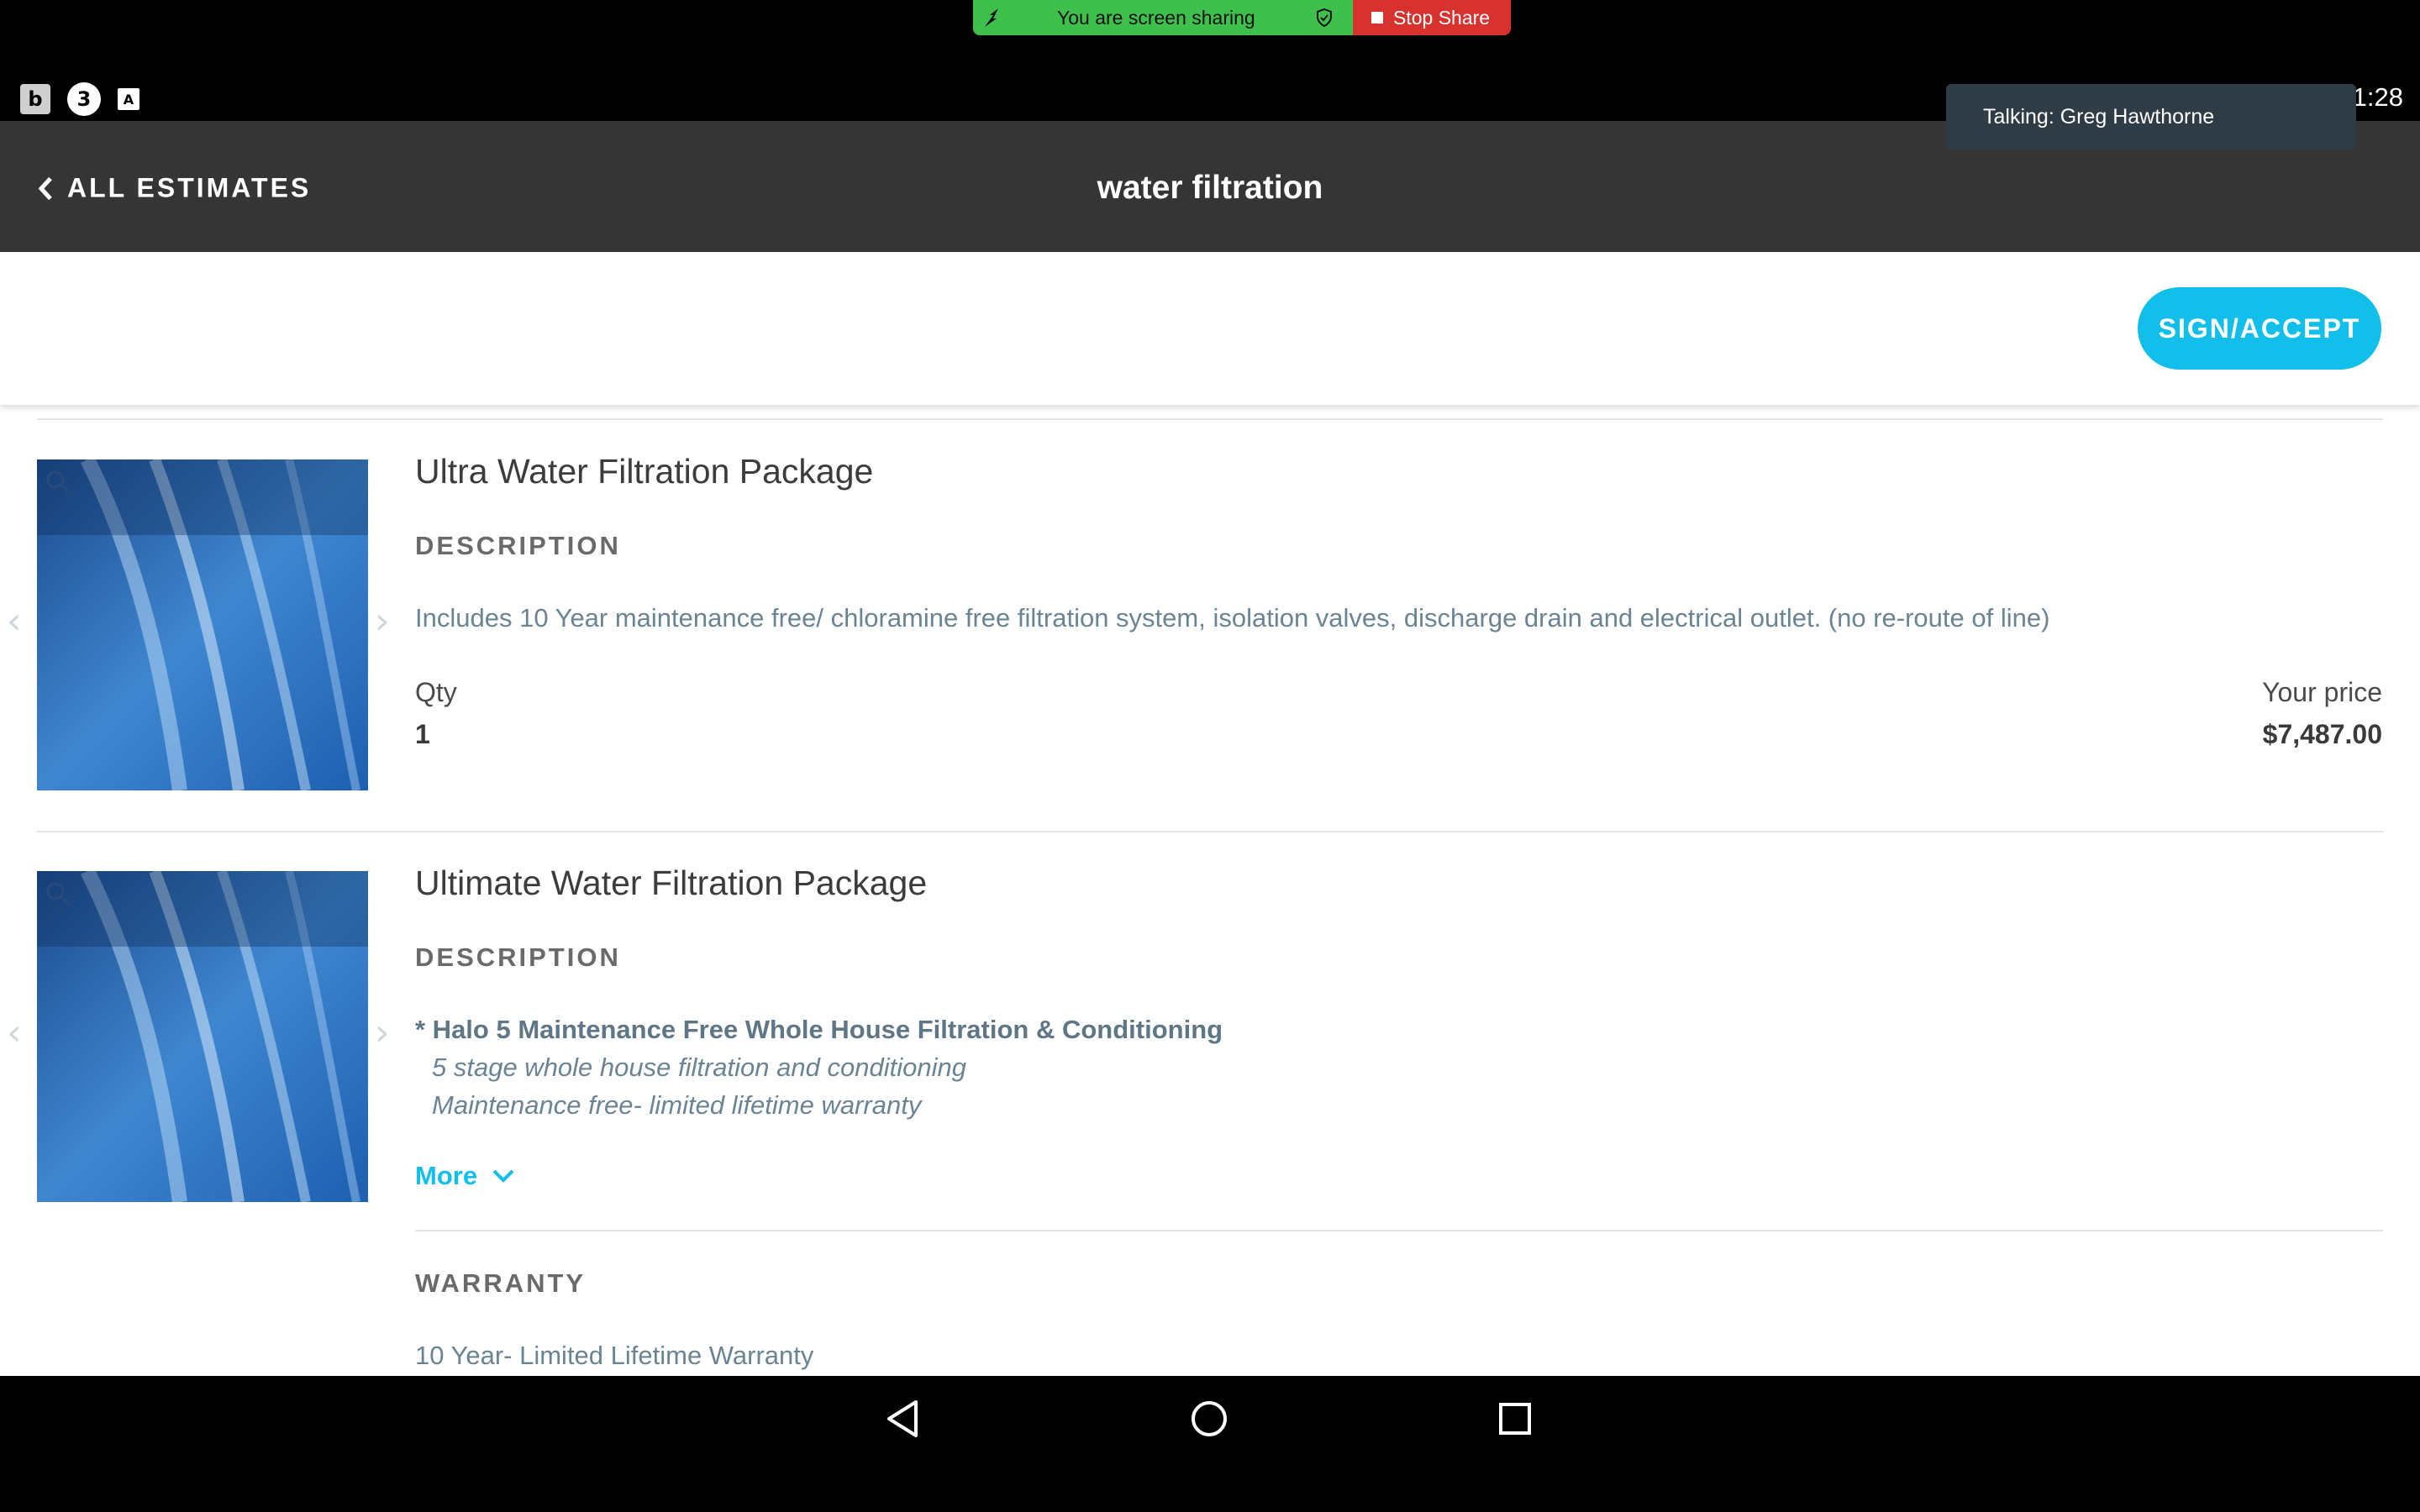 This screenshot has height=1512, width=2420. I want to click on app-3-icon: 3, so click(84, 99).